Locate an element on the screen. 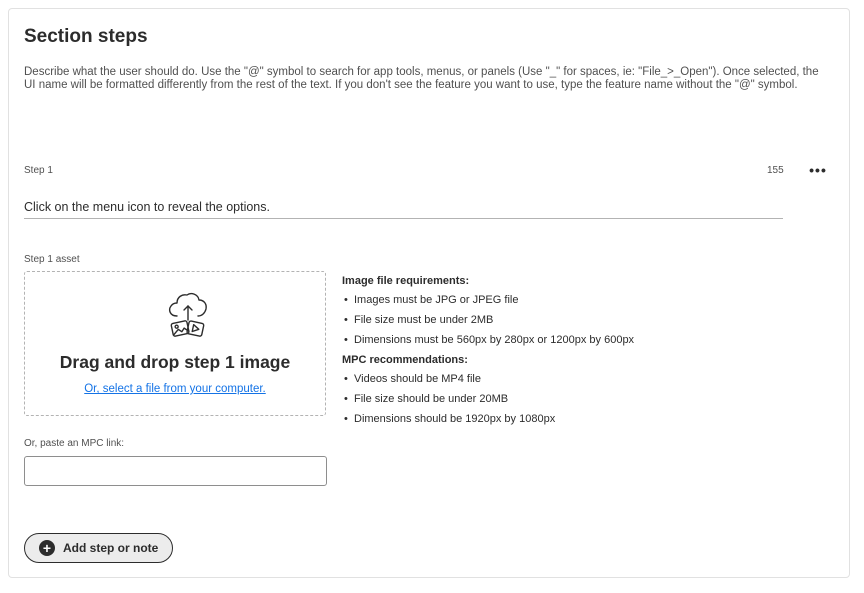 This screenshot has width=864, height=593. ellipsis-icon: ••• is located at coordinates (818, 170).